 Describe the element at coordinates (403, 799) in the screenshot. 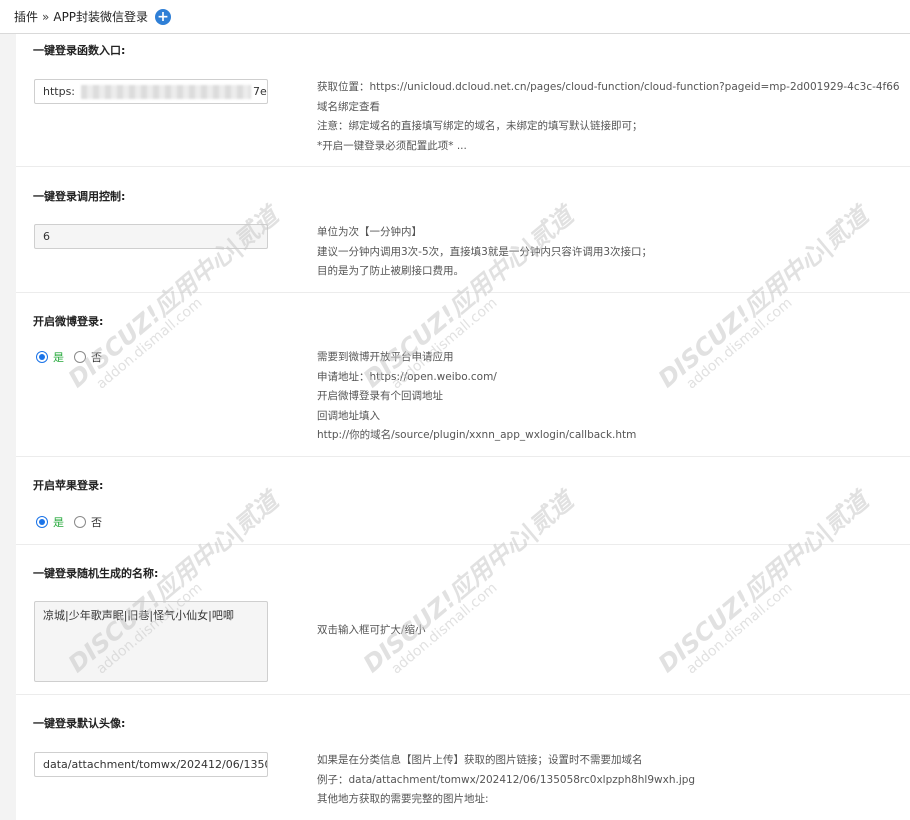

I see `desc-line: 其他地方获取的需要完整的图片地址:` at that location.